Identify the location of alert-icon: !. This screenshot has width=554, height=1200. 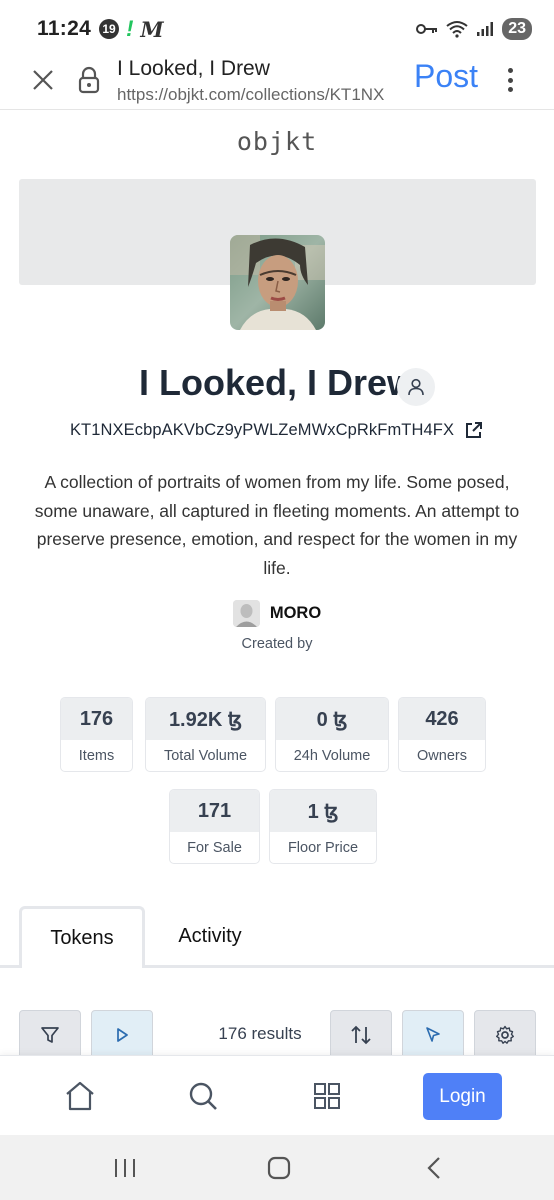
(130, 28).